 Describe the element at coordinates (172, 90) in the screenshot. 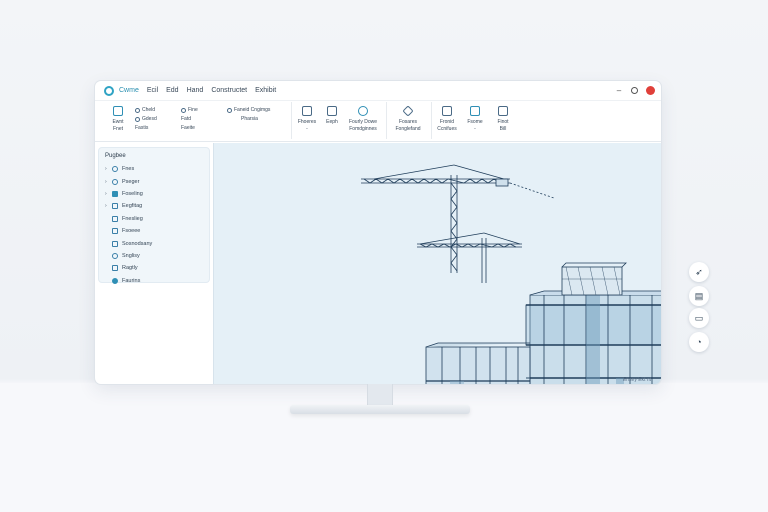

I see `menu-item-edd: Edd` at that location.